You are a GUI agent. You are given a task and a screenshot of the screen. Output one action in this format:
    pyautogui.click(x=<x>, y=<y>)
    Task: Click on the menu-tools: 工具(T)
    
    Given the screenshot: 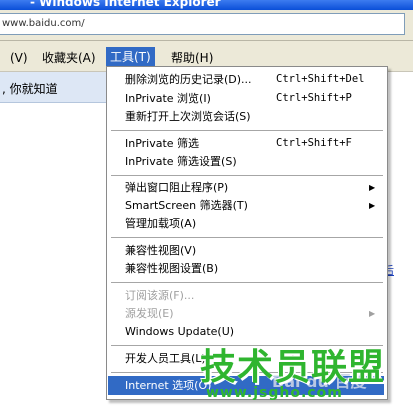 What is the action you would take?
    pyautogui.click(x=130, y=57)
    